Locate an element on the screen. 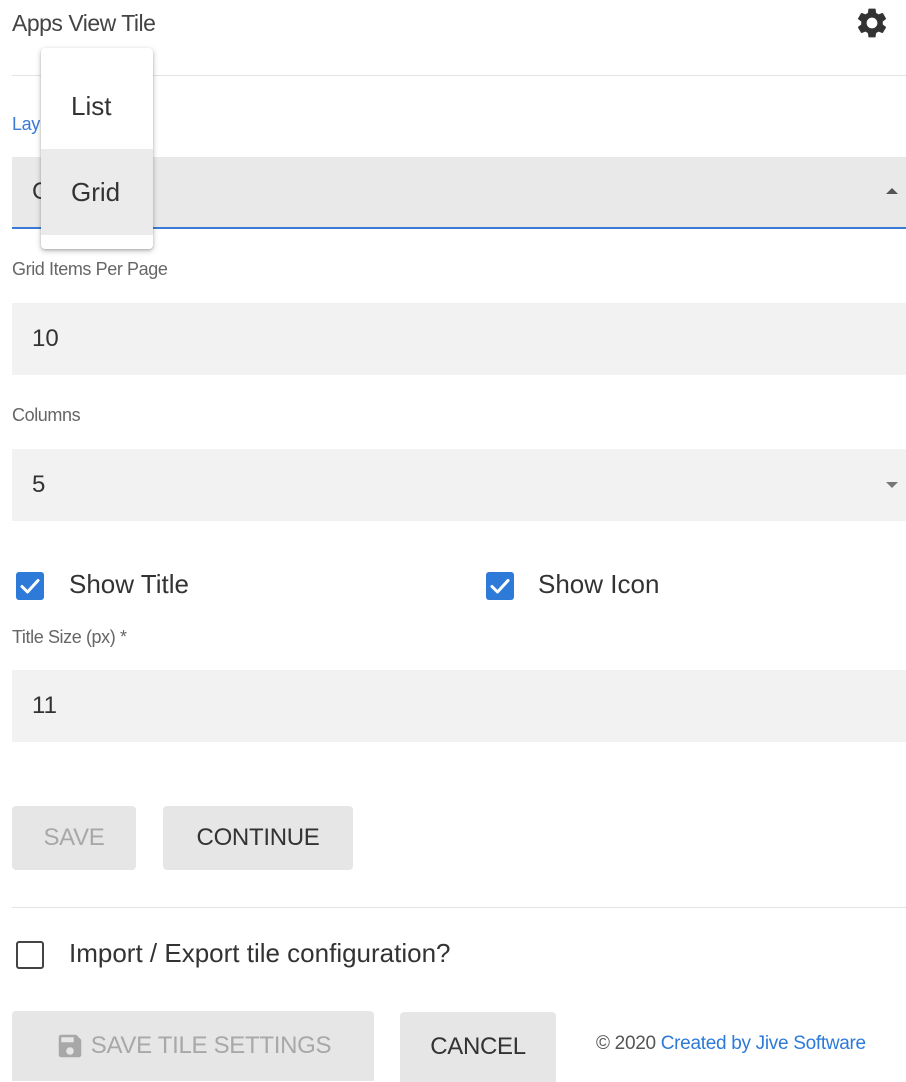 The image size is (906, 1082). cancel-button: CANCEL is located at coordinates (478, 1047).